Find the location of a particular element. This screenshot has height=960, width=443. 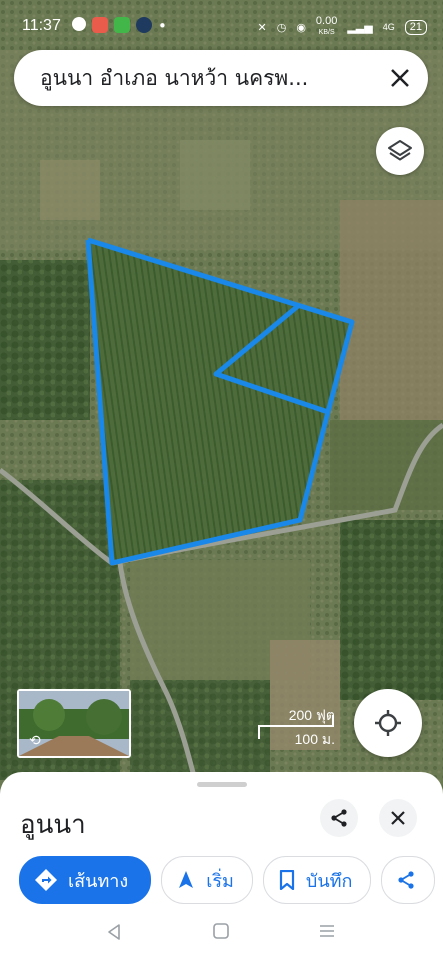

start-button: เริ่ม is located at coordinates (207, 880).